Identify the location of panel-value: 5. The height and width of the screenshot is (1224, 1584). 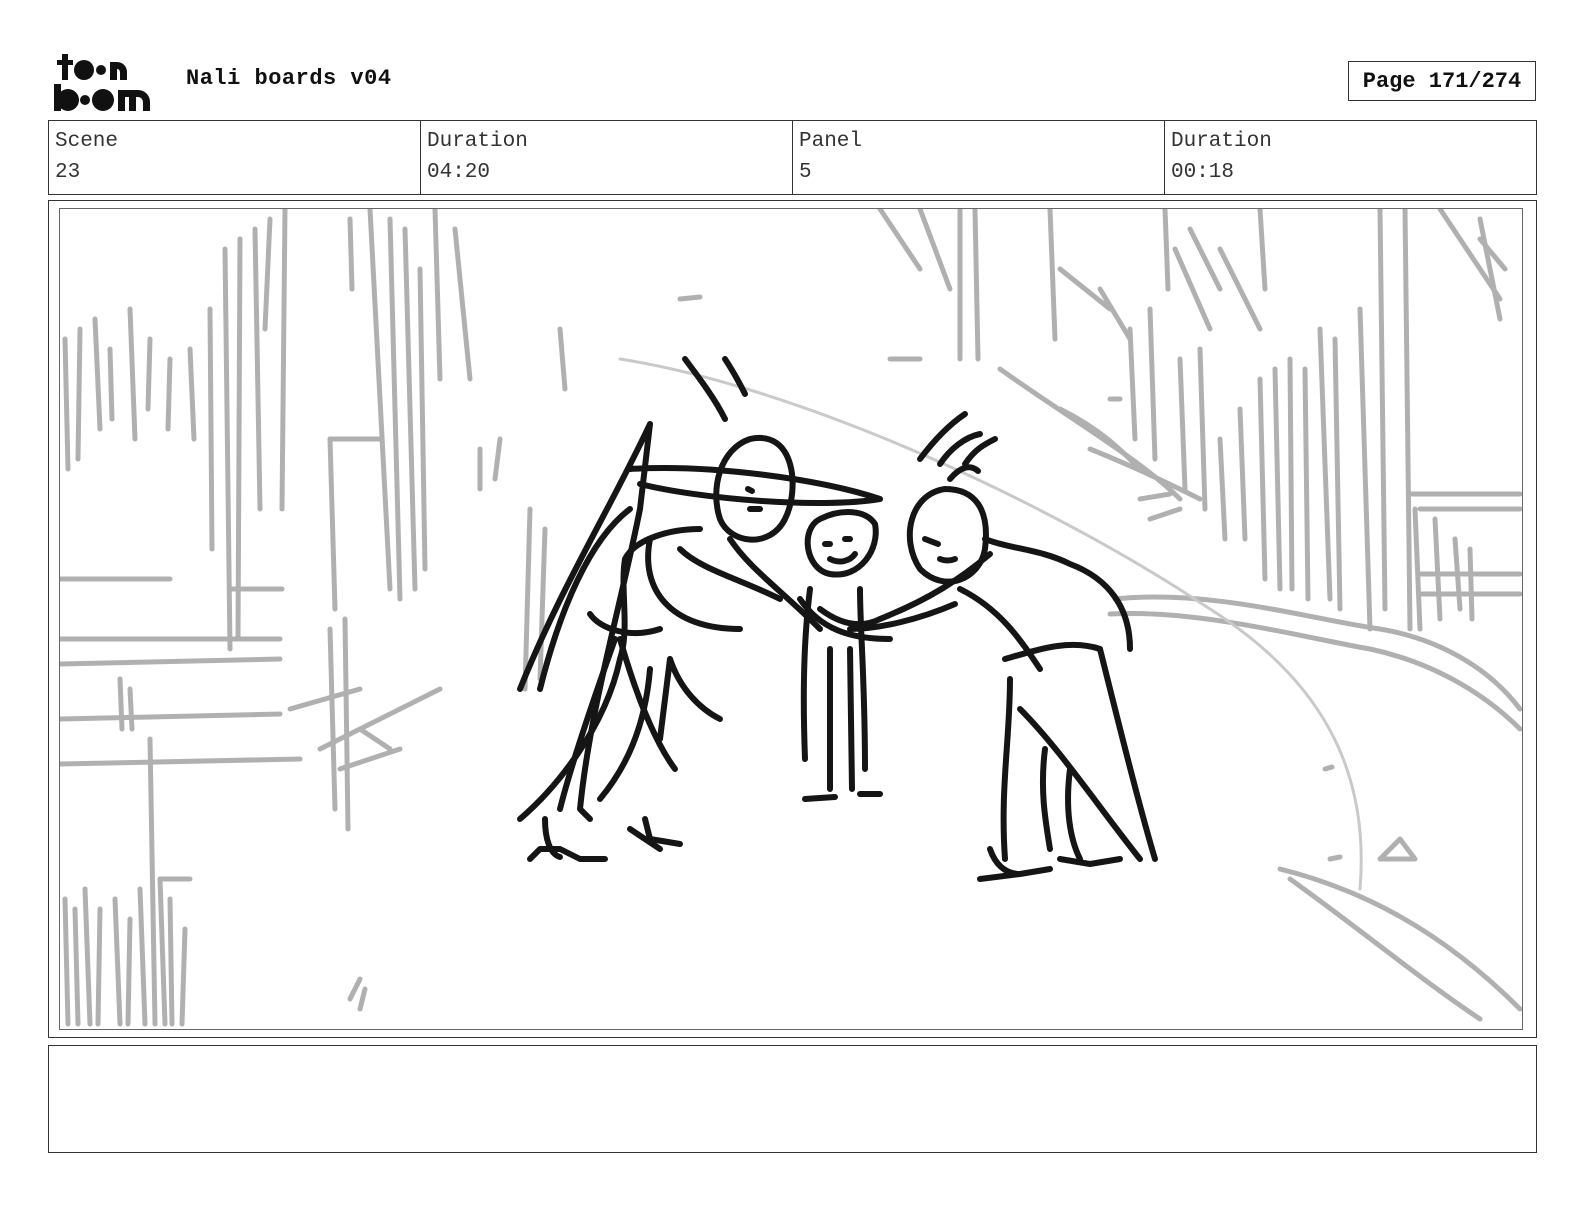
(805, 172).